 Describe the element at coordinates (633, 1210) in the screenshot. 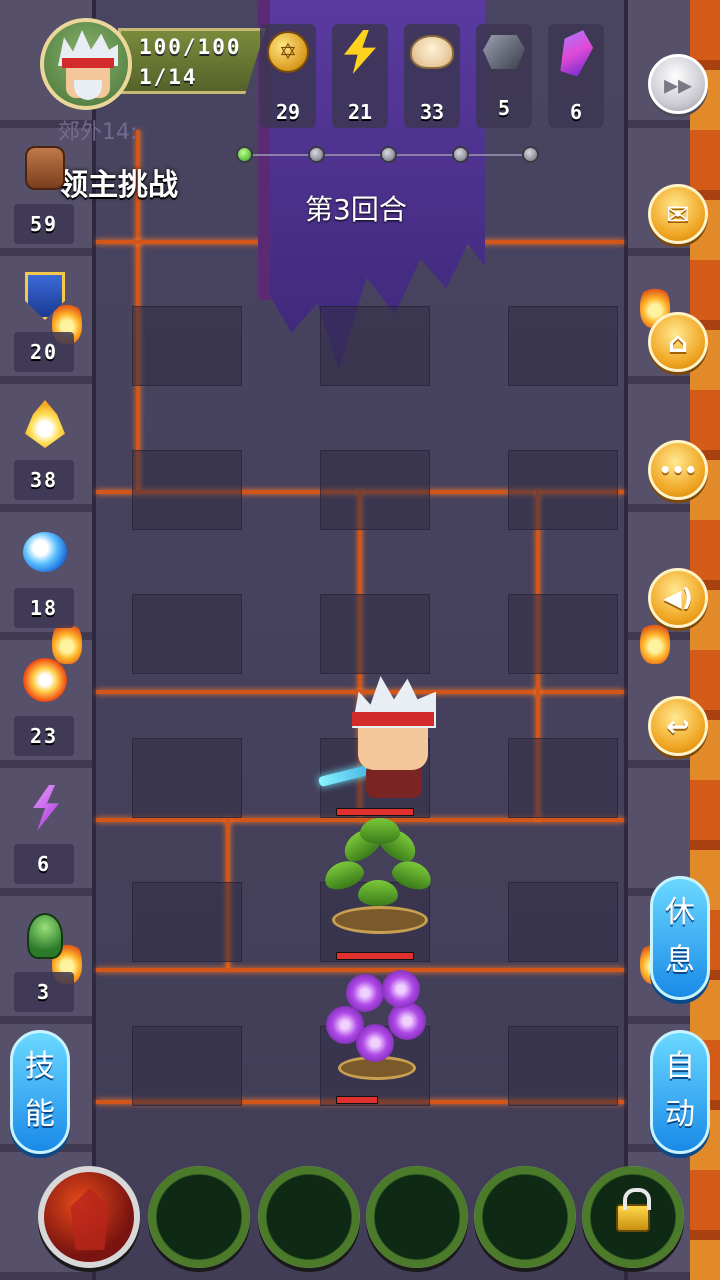

I see `lock-icon` at that location.